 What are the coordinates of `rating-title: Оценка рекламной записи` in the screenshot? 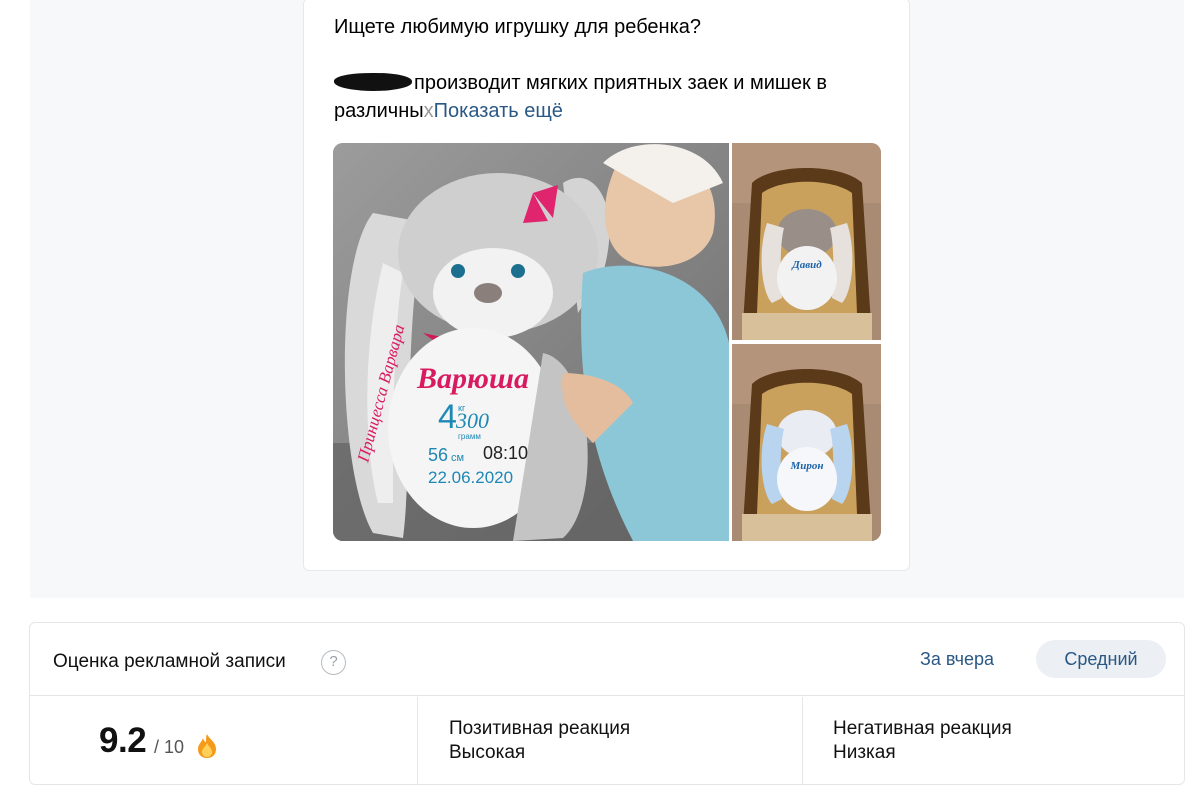 It's located at (169, 661).